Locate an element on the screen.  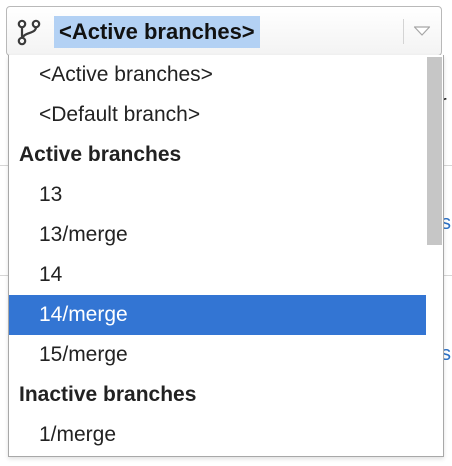
branch-icon is located at coordinates (29, 32).